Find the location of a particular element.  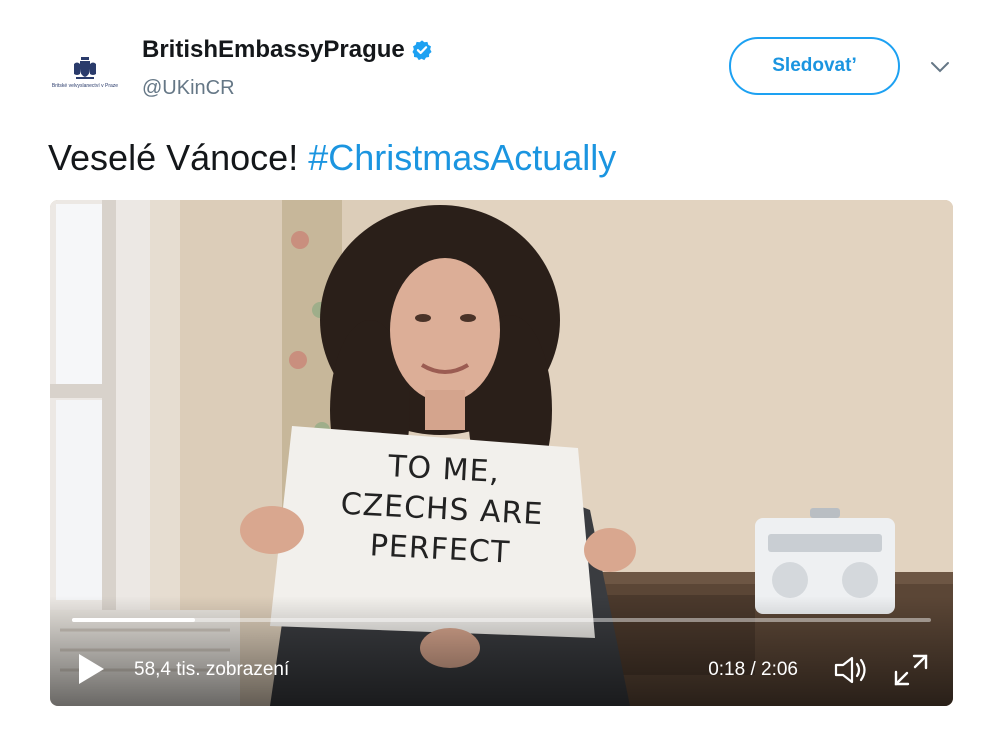

account-handle: @UKinCR is located at coordinates (188, 88).